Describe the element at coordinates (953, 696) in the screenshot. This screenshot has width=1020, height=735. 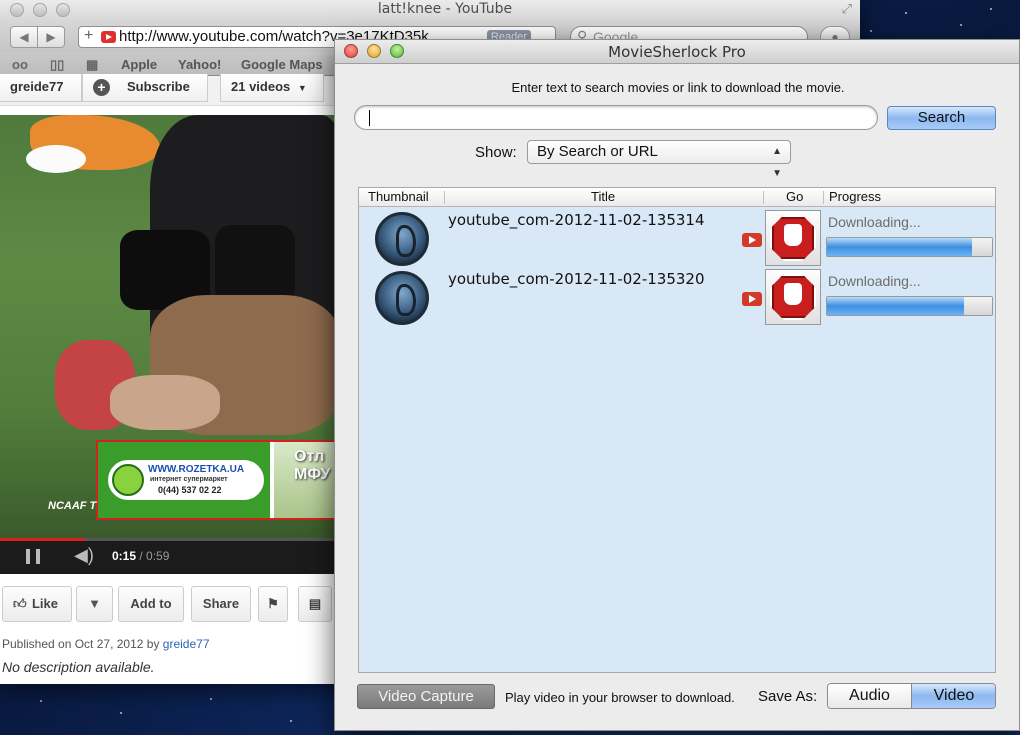
I see `save-video-option: Video` at that location.